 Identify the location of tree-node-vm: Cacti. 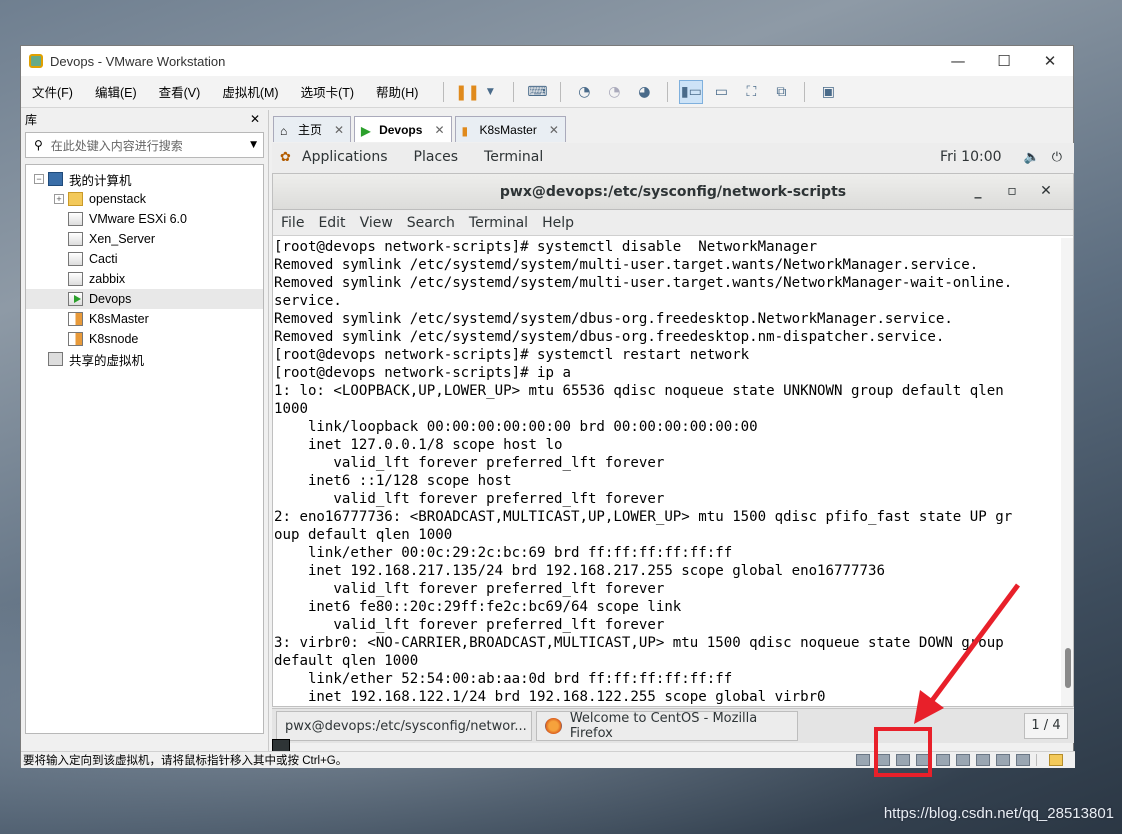
(144, 259).